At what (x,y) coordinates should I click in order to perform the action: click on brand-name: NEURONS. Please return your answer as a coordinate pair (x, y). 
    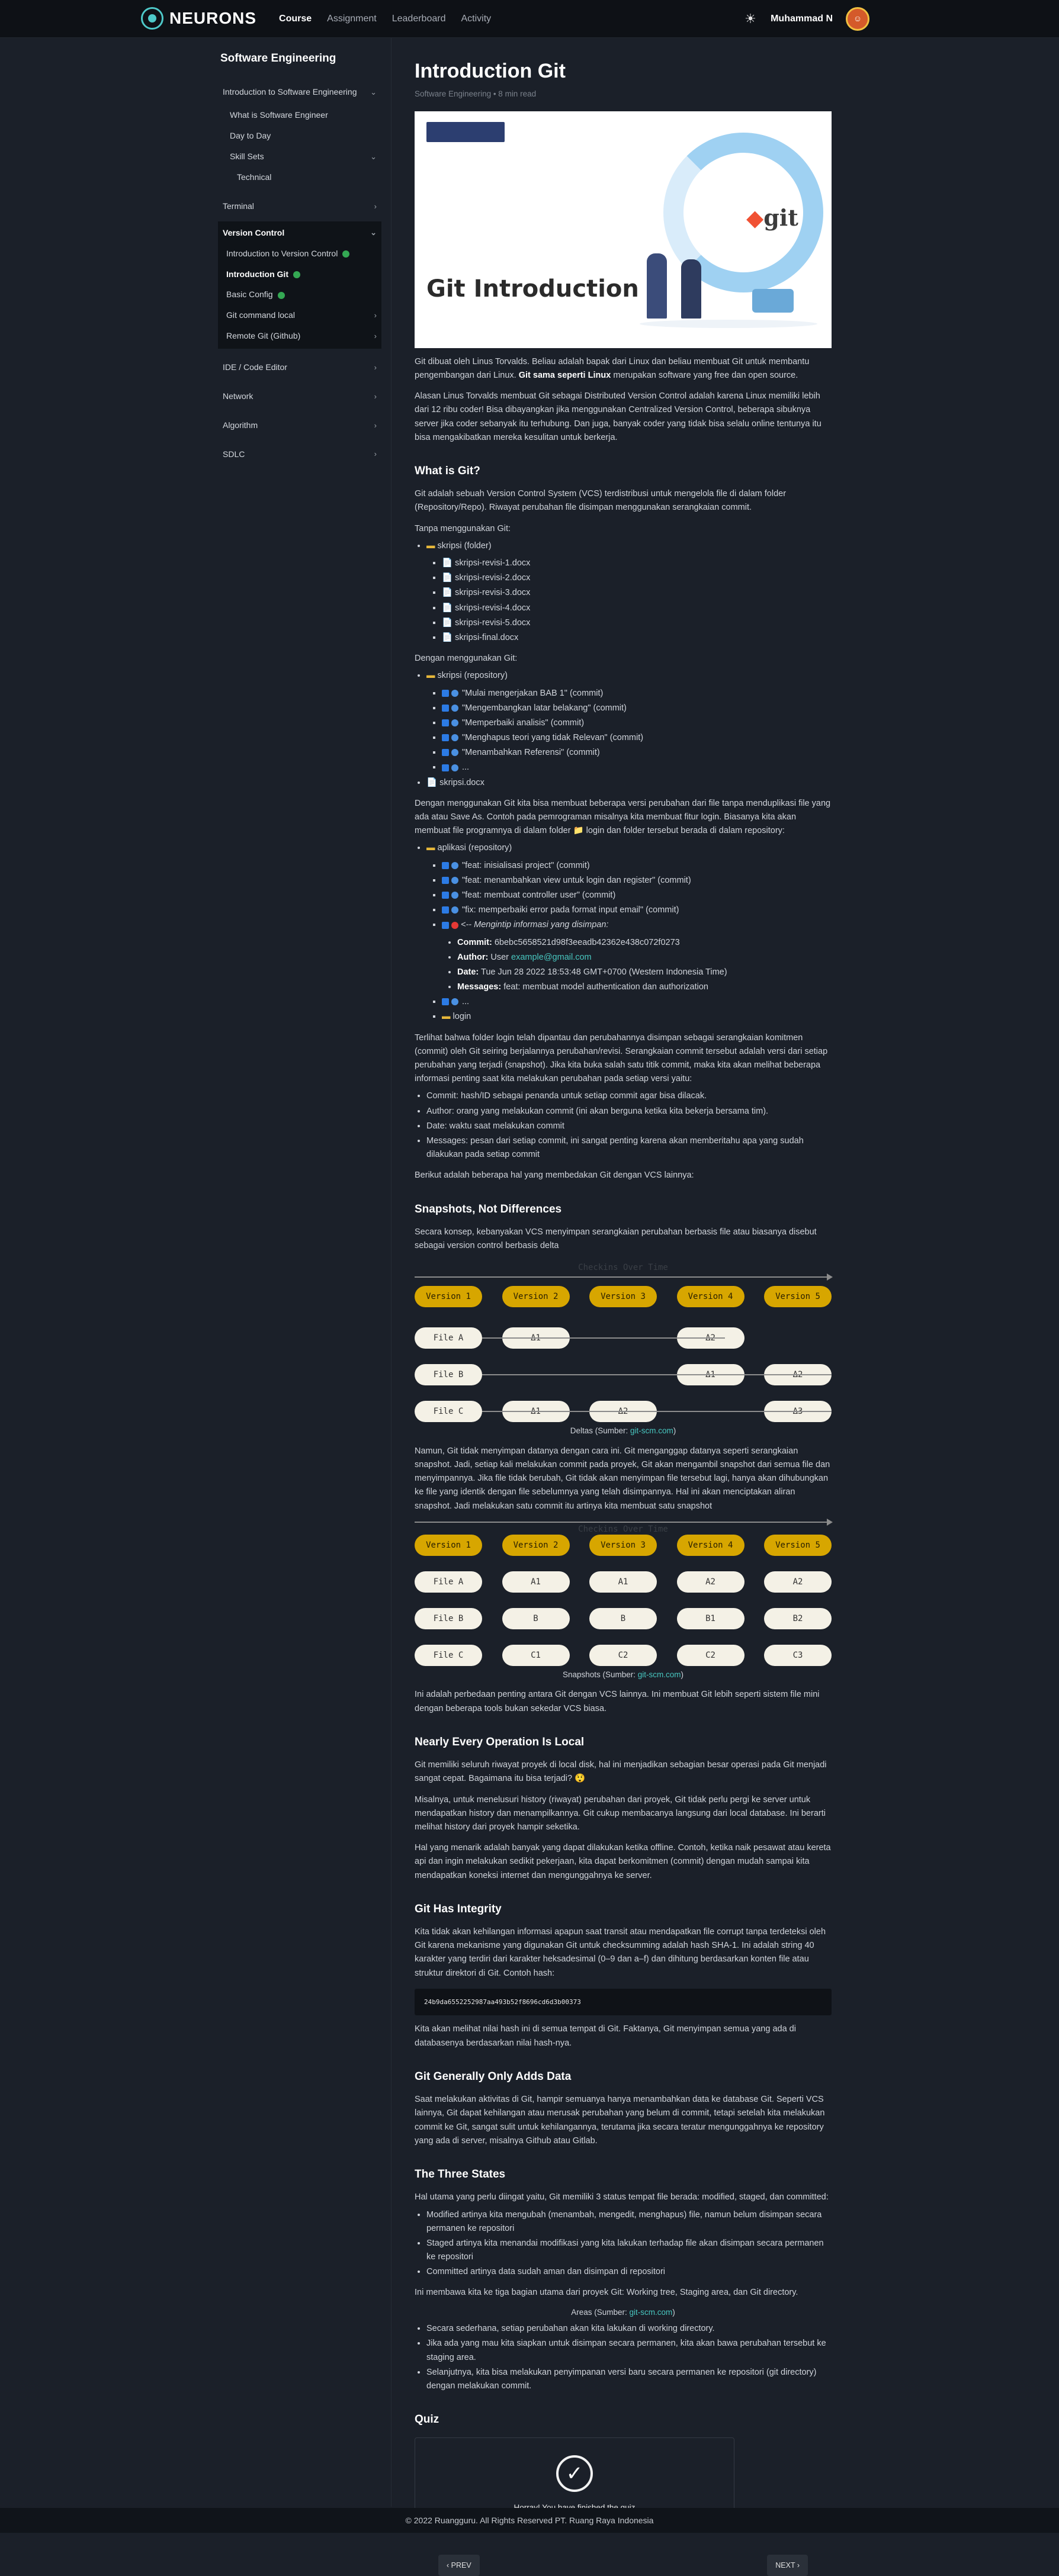
    Looking at the image, I should click on (213, 18).